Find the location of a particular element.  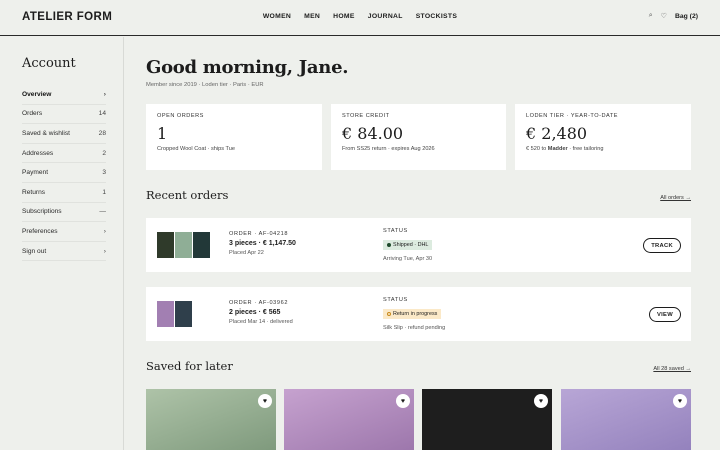

order-id: ORDER · AF-04218 is located at coordinates (259, 234).